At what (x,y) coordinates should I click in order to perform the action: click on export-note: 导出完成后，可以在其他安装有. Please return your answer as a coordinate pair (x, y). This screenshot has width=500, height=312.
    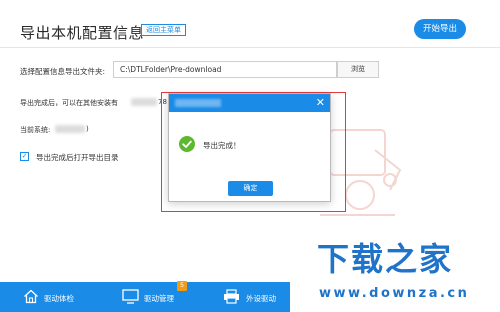
    Looking at the image, I should click on (69, 103).